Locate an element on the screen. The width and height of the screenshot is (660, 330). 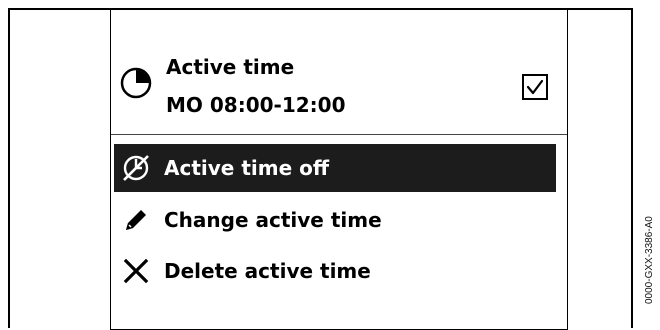
menu-item-delete-active-time: Delete active time is located at coordinates (335, 271).